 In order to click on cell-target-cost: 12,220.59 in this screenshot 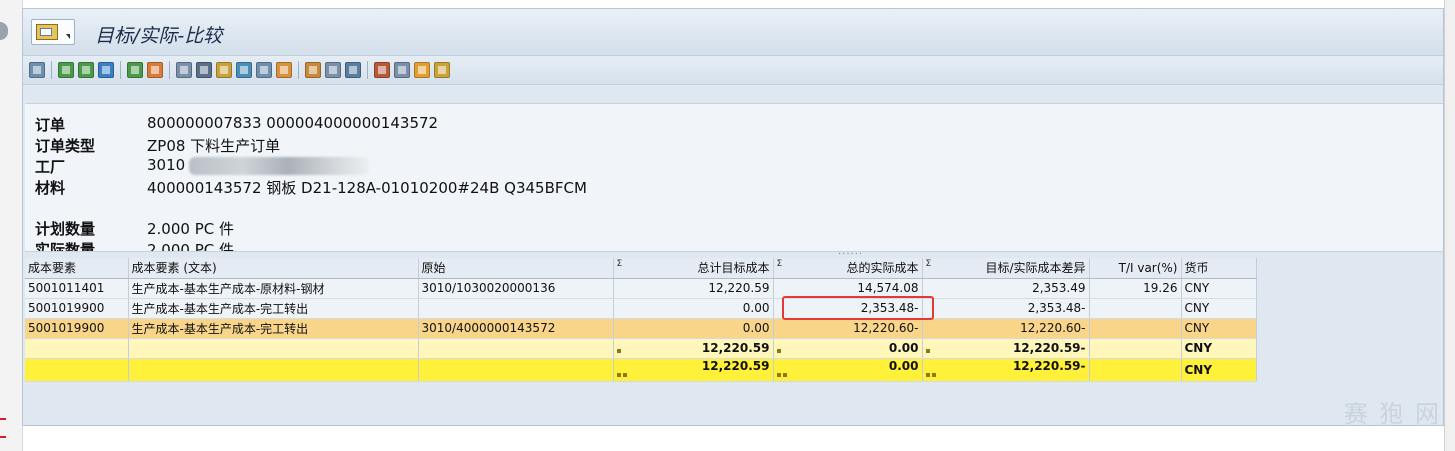, I will do `click(693, 288)`.